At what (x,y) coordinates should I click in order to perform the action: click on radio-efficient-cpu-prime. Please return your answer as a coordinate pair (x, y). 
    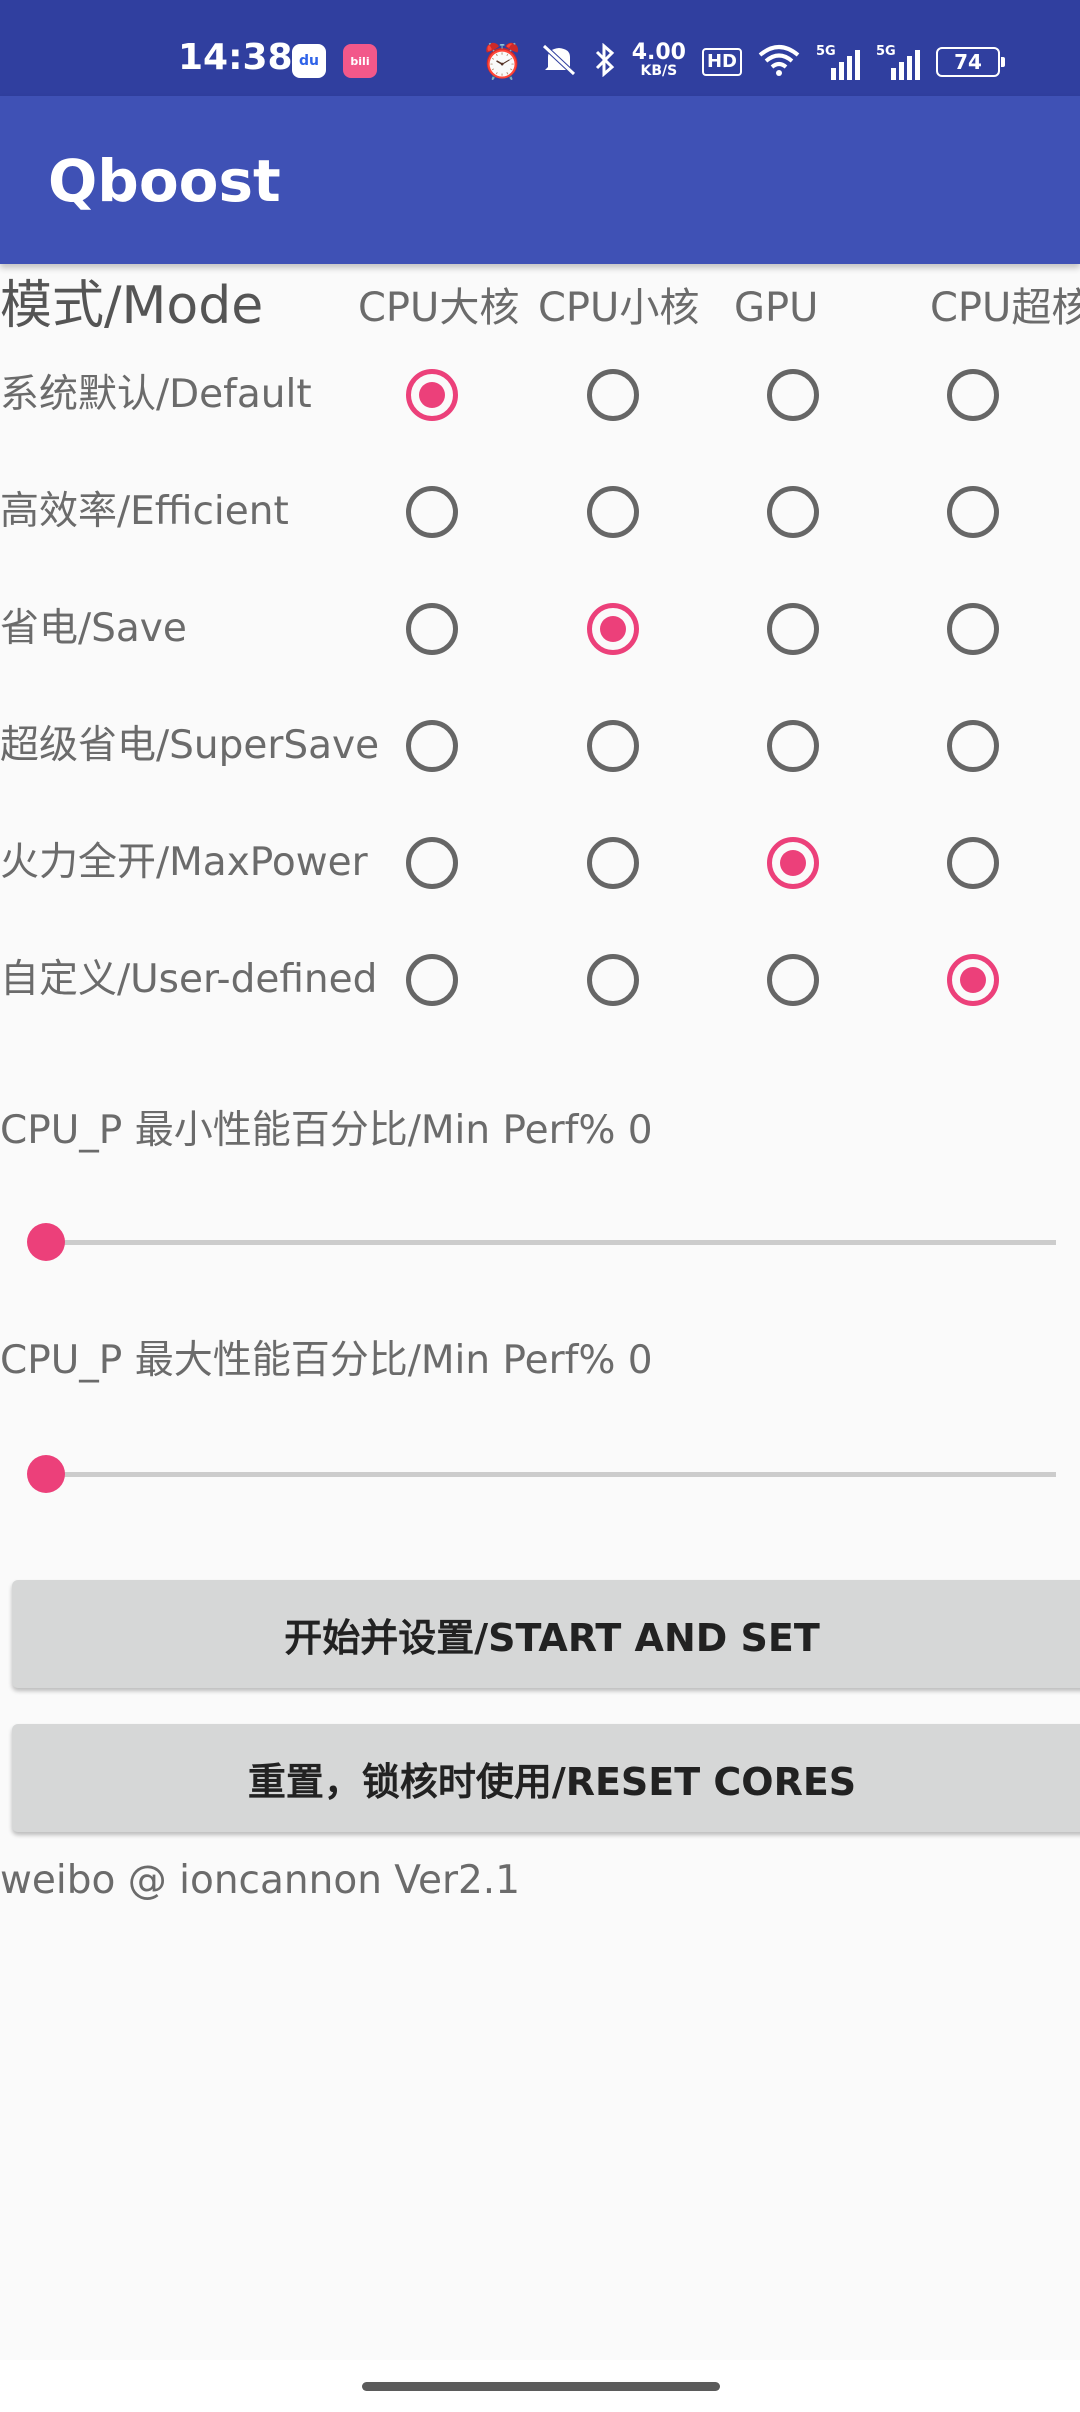
    Looking at the image, I should click on (973, 512).